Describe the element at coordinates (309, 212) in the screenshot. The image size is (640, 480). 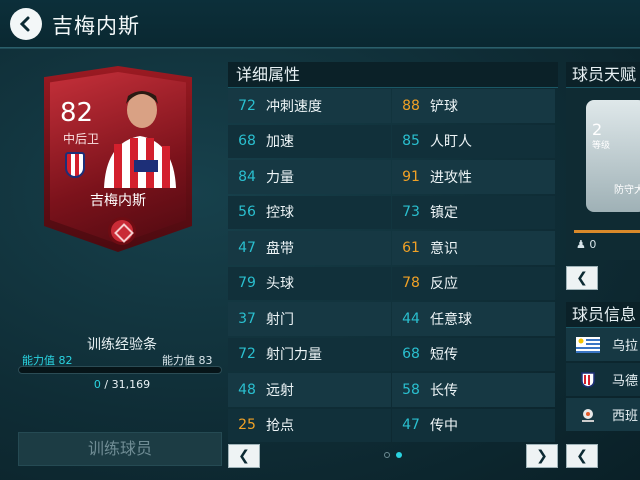
I see `attribute-cell: 56 控球` at that location.